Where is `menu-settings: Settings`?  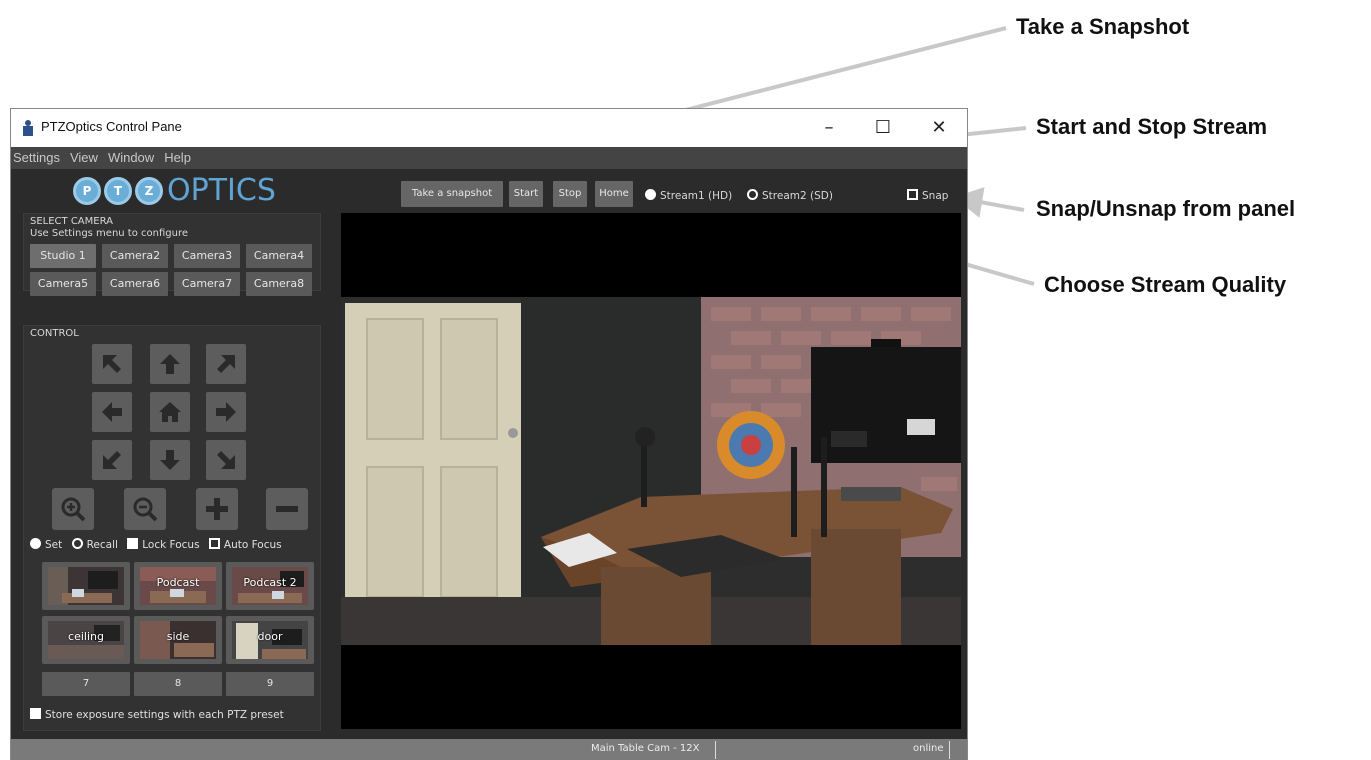 menu-settings: Settings is located at coordinates (36, 158).